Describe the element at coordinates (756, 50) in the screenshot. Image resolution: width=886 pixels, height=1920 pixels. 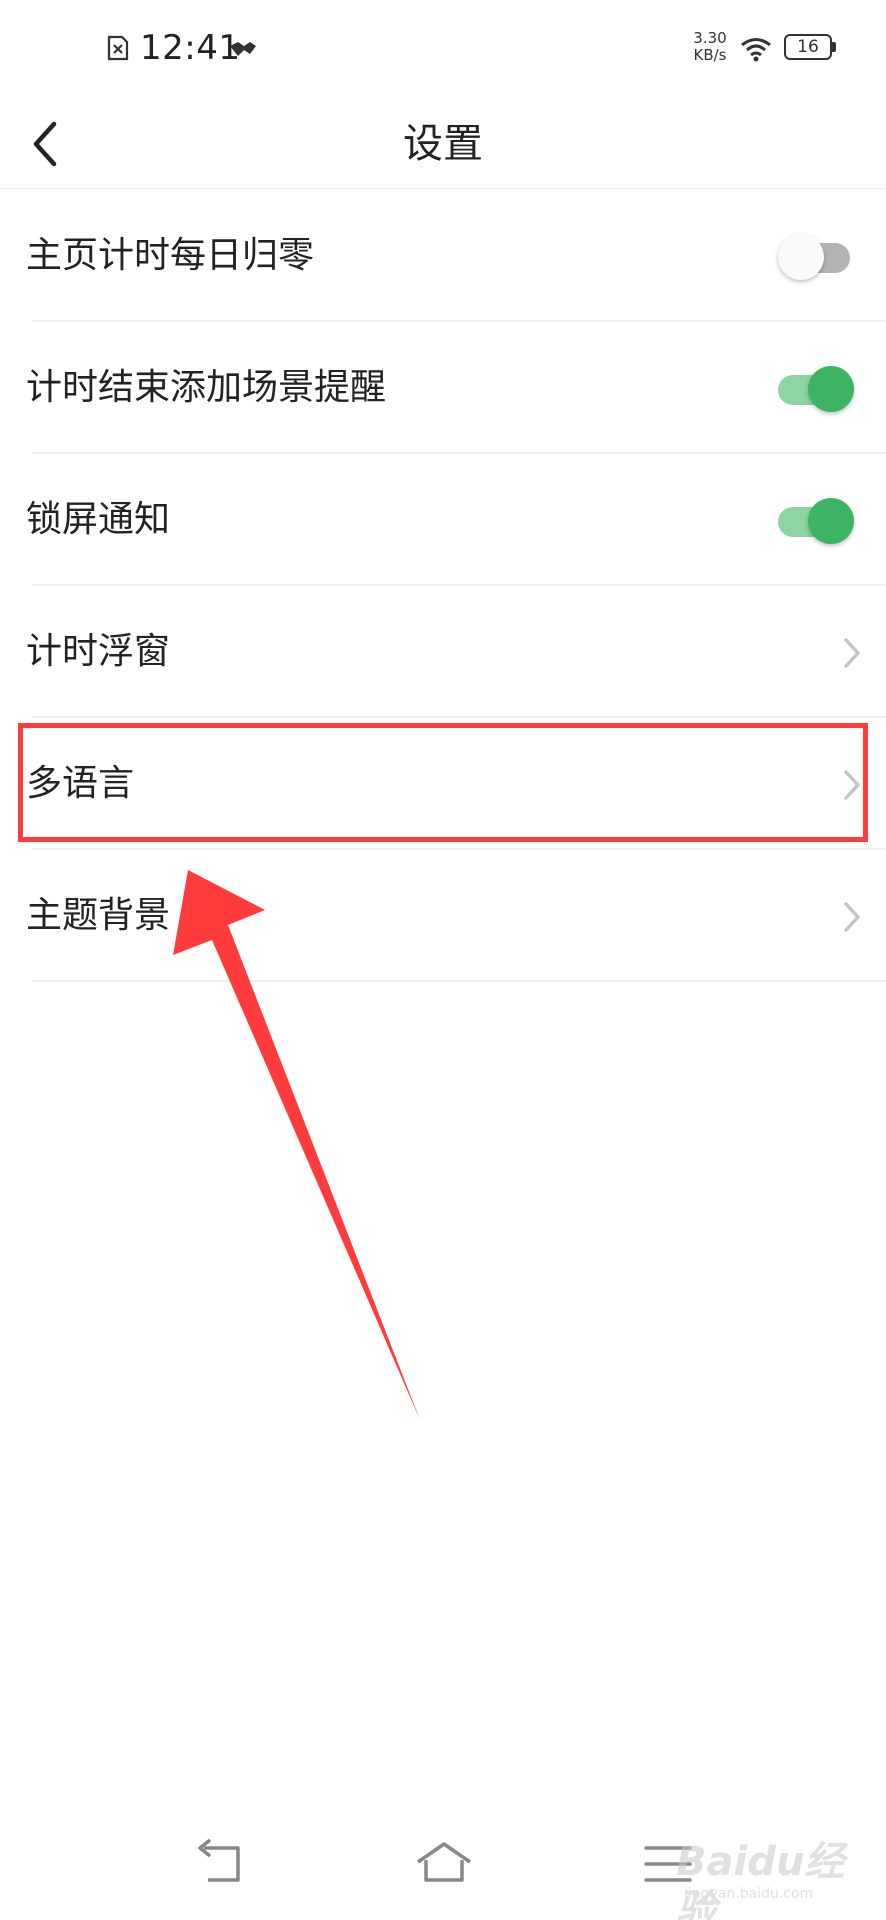
I see `wifi-icon` at that location.